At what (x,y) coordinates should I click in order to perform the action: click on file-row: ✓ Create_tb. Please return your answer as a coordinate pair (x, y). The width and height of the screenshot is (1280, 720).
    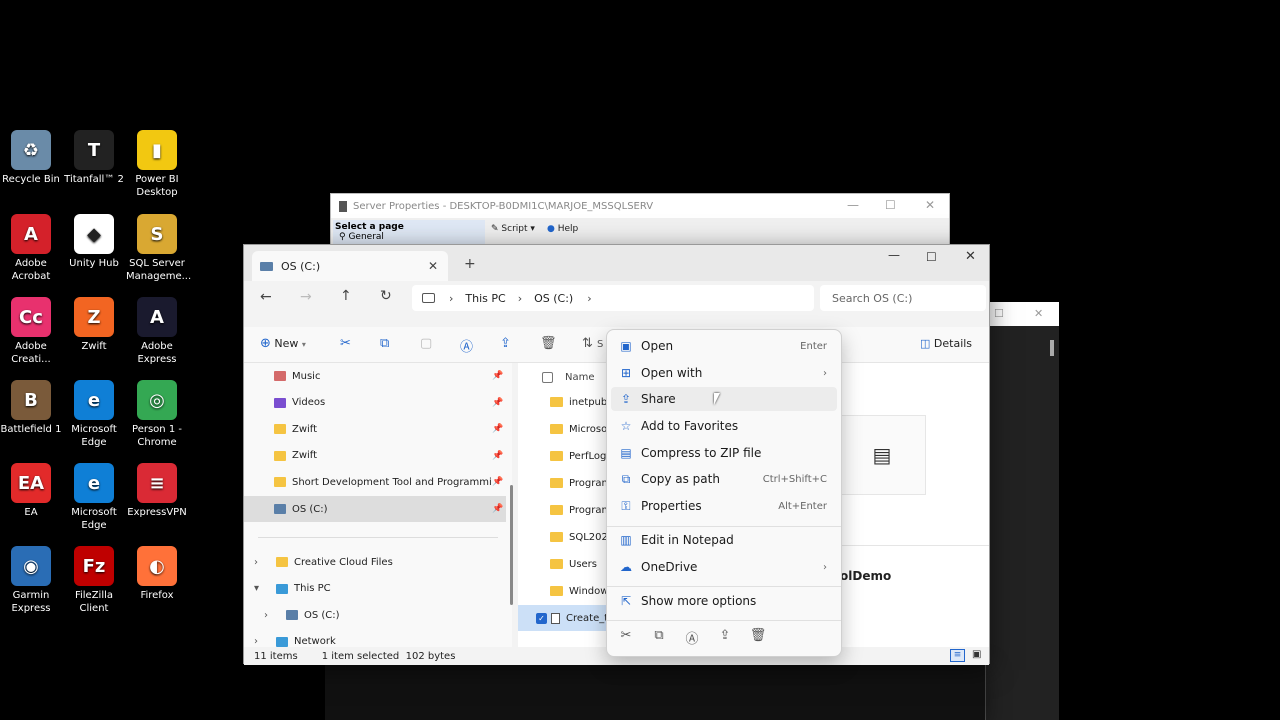
    Looking at the image, I should click on (568, 618).